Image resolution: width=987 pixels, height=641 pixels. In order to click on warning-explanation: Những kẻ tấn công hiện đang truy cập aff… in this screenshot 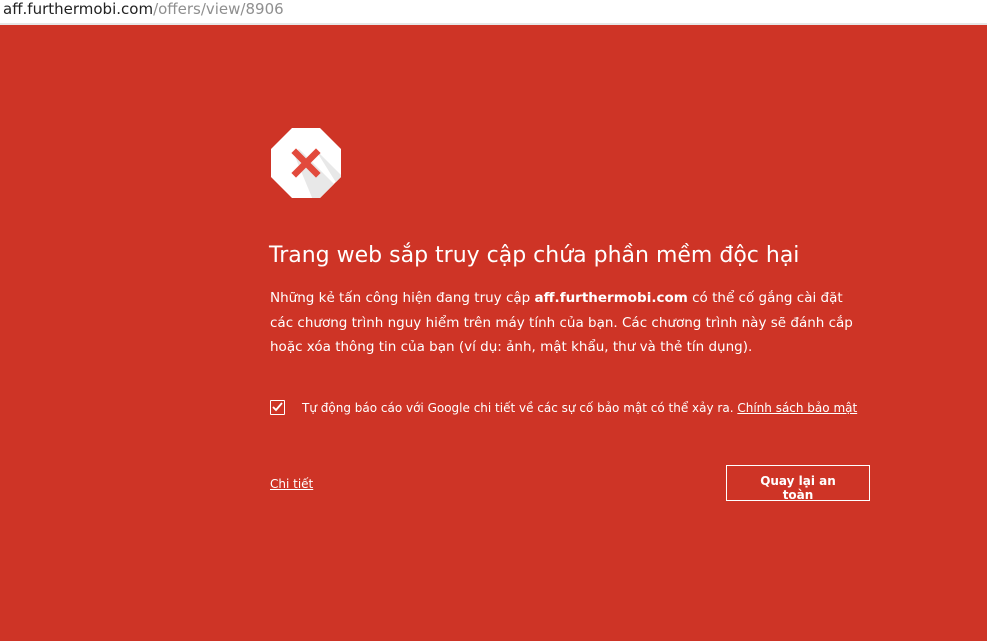, I will do `click(570, 323)`.